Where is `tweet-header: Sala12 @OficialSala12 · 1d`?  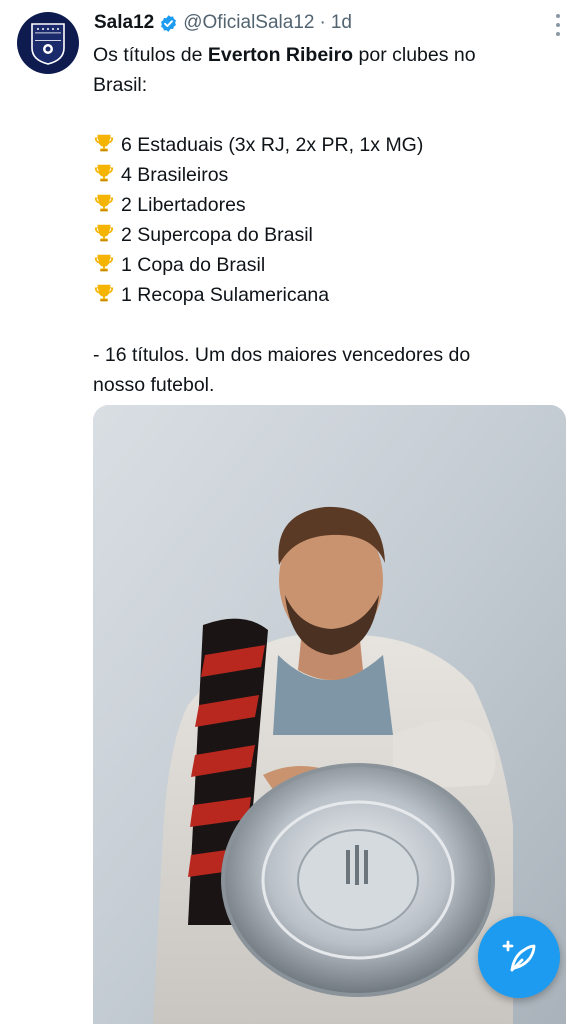
tweet-header: Sala12 @OficialSala12 · 1d is located at coordinates (223, 23).